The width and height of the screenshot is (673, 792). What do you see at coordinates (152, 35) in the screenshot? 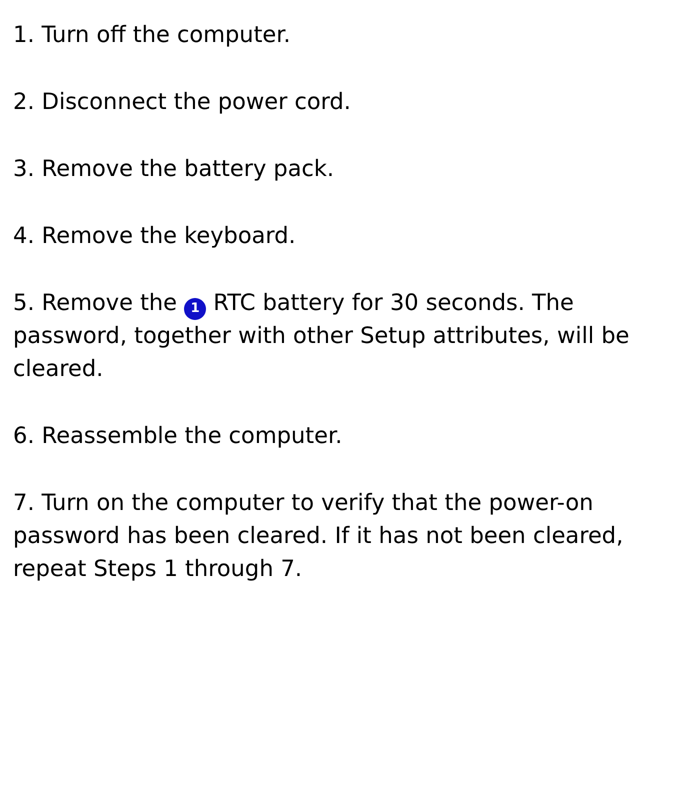
I see `step-text: 1. Turn off the computer.` at bounding box center [152, 35].